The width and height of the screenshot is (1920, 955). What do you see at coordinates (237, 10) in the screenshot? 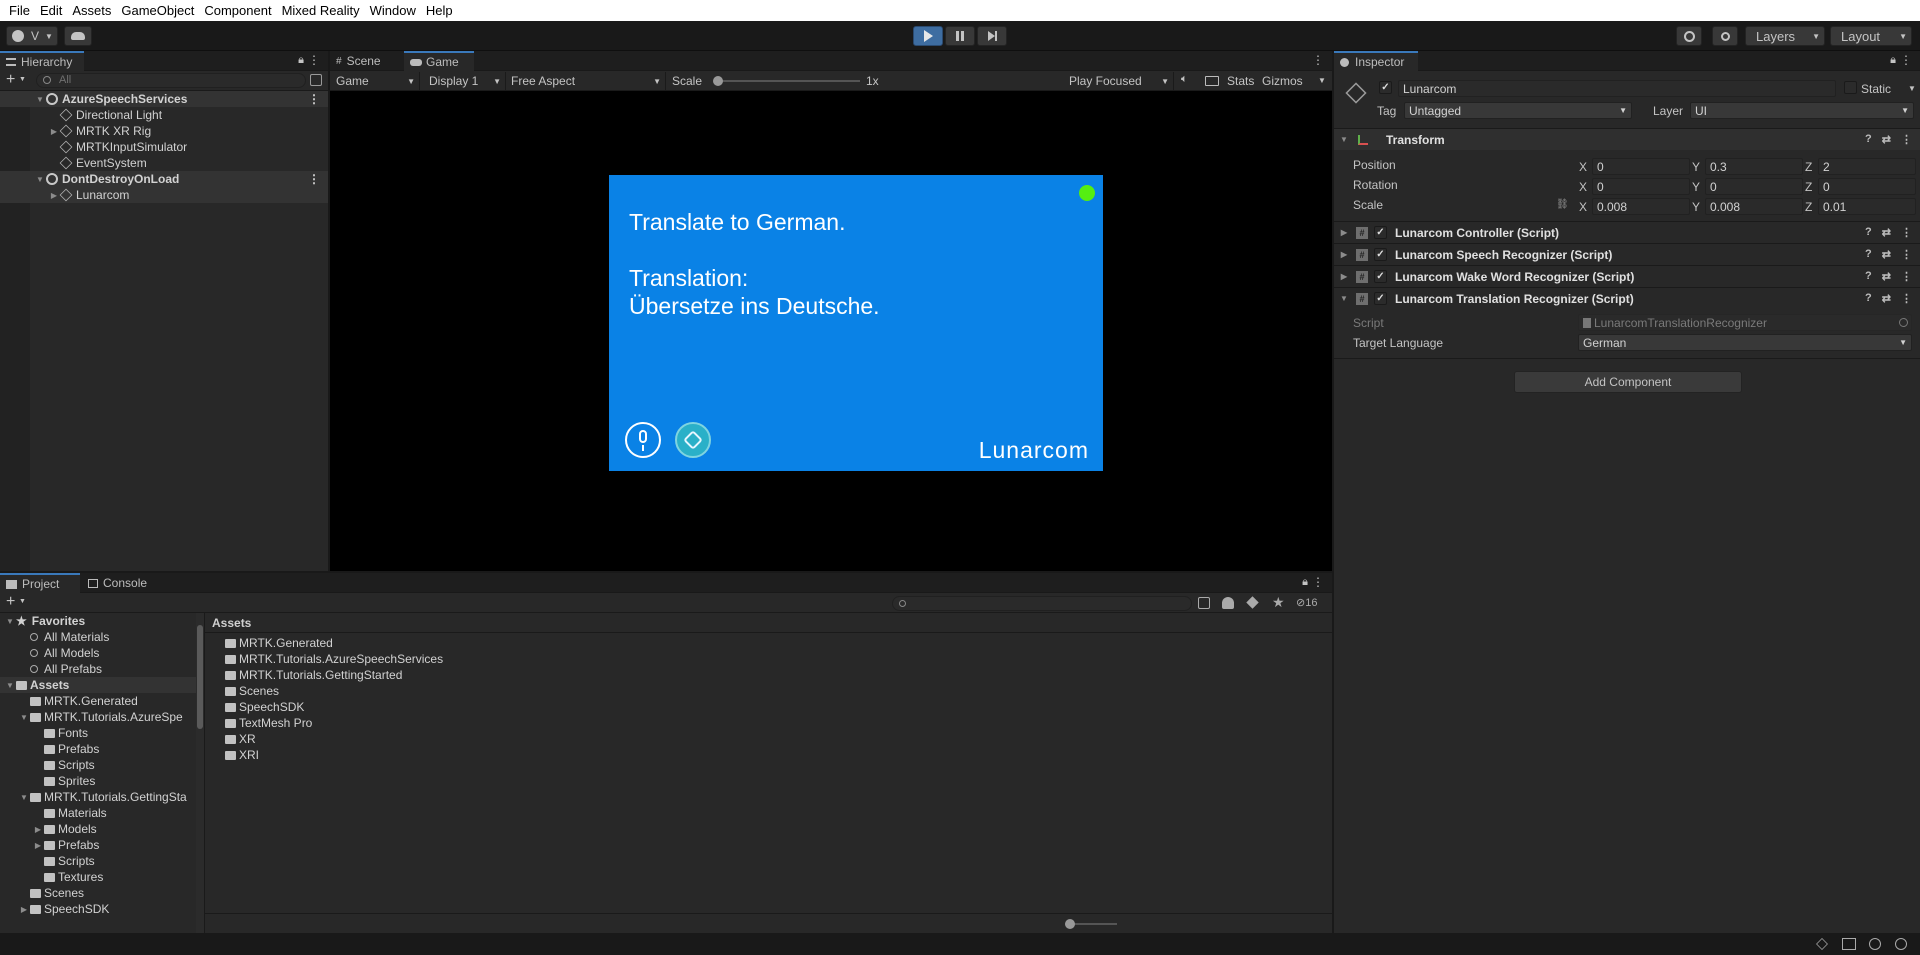
I see `menu-item-component: Component` at bounding box center [237, 10].